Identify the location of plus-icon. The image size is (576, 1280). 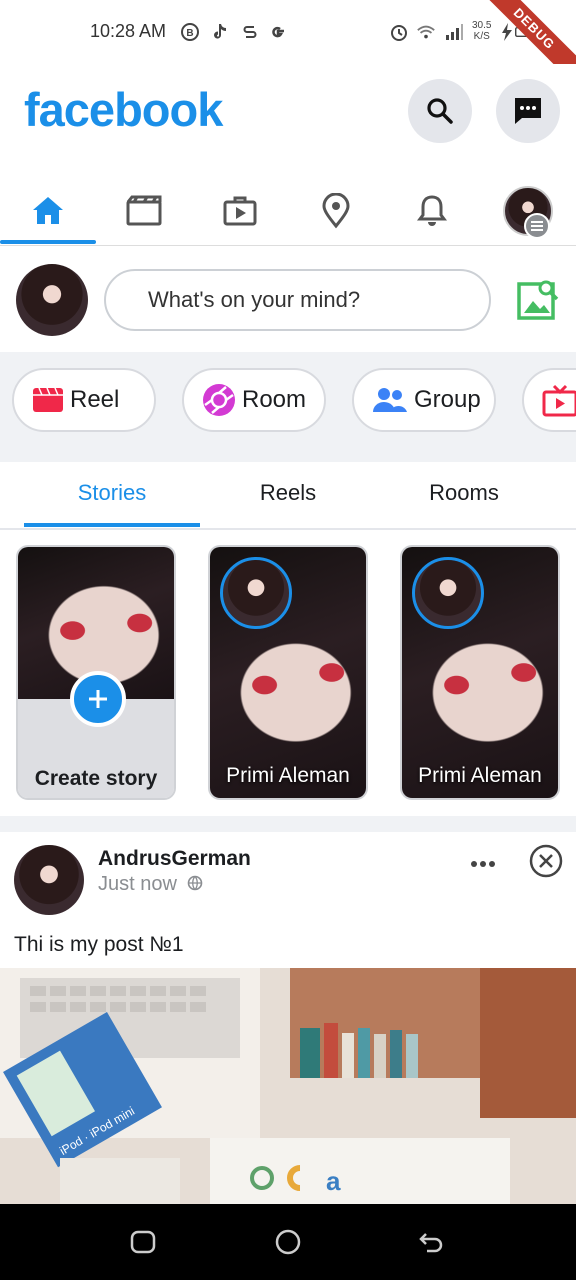
(98, 699).